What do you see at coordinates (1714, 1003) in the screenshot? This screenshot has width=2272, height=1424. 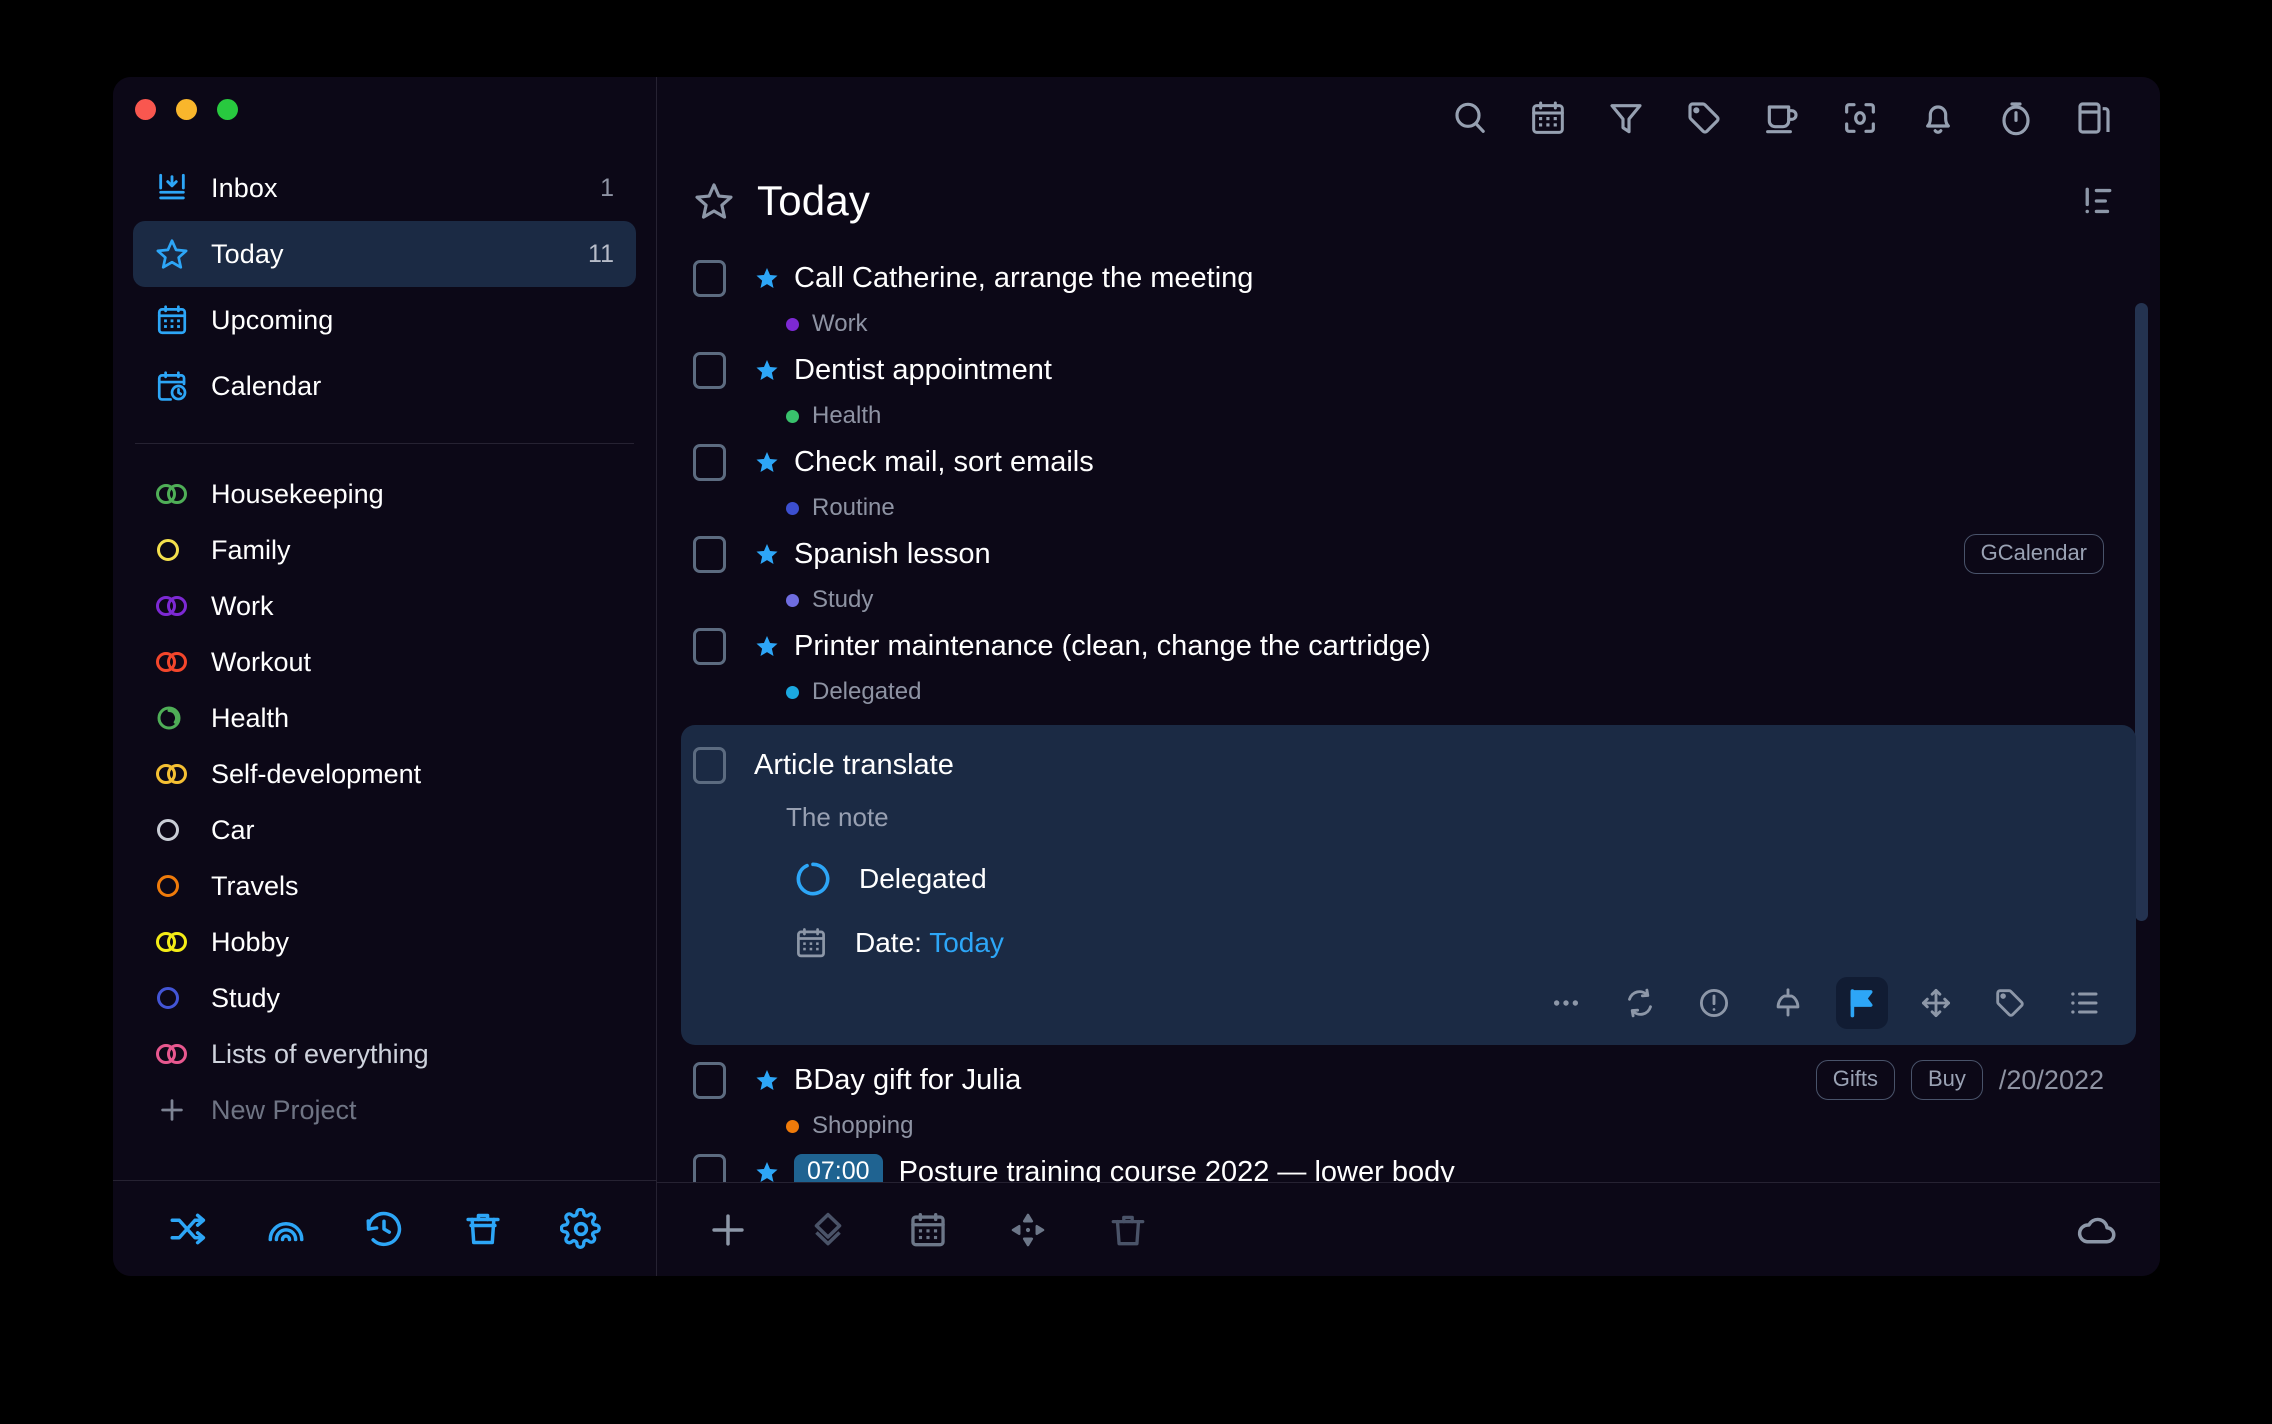 I see `priority-icon` at bounding box center [1714, 1003].